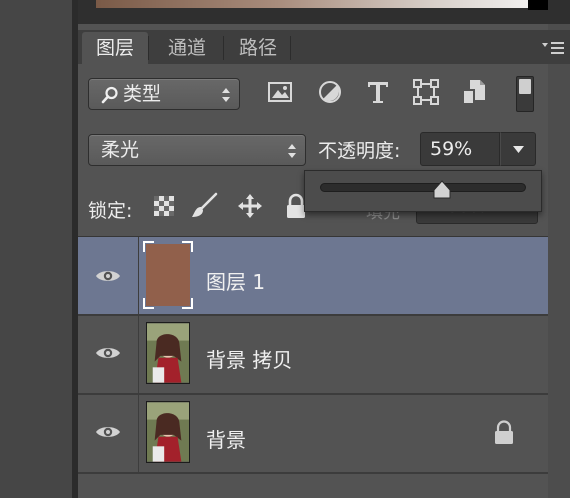 This screenshot has width=570, height=498. What do you see at coordinates (164, 206) in the screenshot?
I see `lock-transparent-pixels-icon` at bounding box center [164, 206].